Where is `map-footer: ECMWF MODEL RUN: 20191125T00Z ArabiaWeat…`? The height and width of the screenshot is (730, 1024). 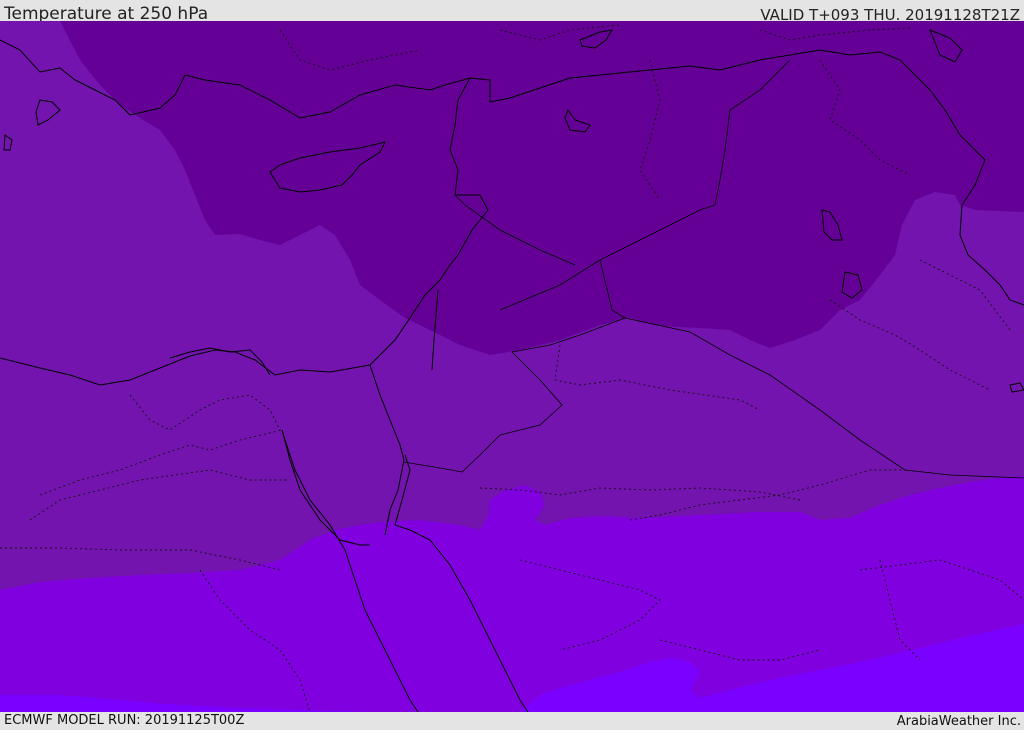 map-footer: ECMWF MODEL RUN: 20191125T00Z ArabiaWeat… is located at coordinates (512, 720).